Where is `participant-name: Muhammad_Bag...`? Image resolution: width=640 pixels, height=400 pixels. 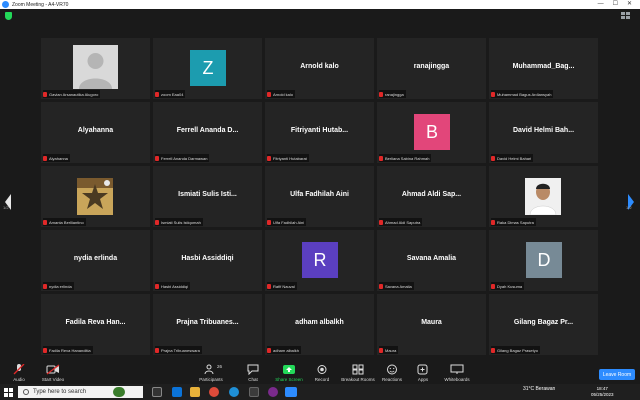
participant-name: Muhammad_Bag... is located at coordinates (543, 66).